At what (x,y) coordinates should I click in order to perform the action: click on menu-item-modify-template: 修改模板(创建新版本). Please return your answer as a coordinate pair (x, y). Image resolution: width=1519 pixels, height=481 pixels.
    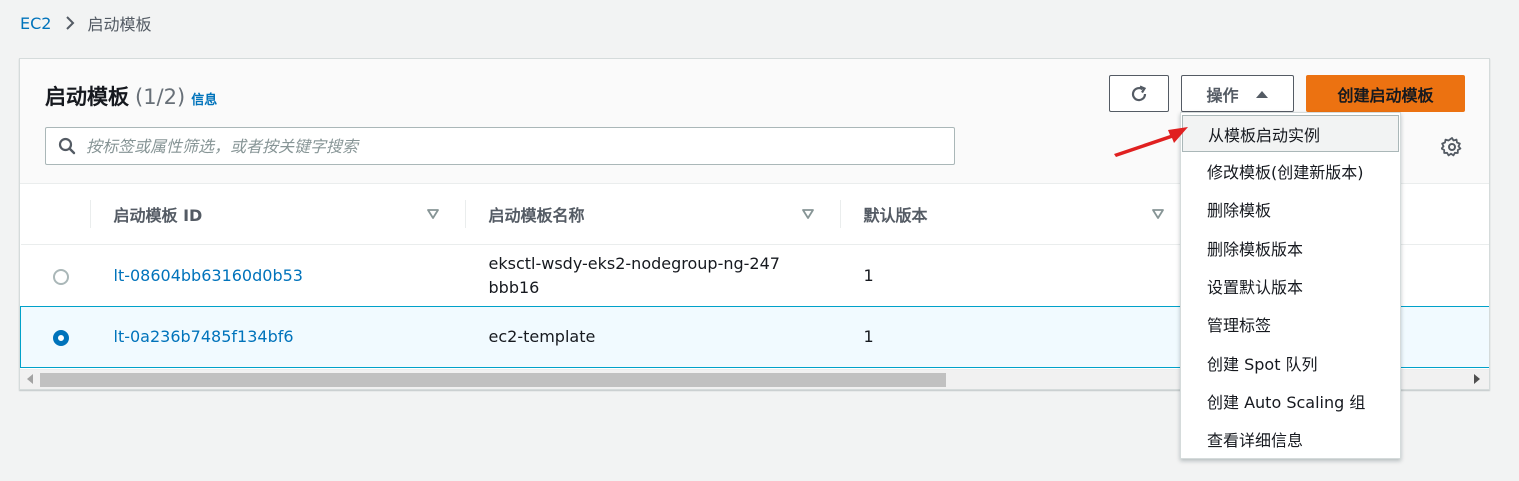
    Looking at the image, I should click on (1290, 171).